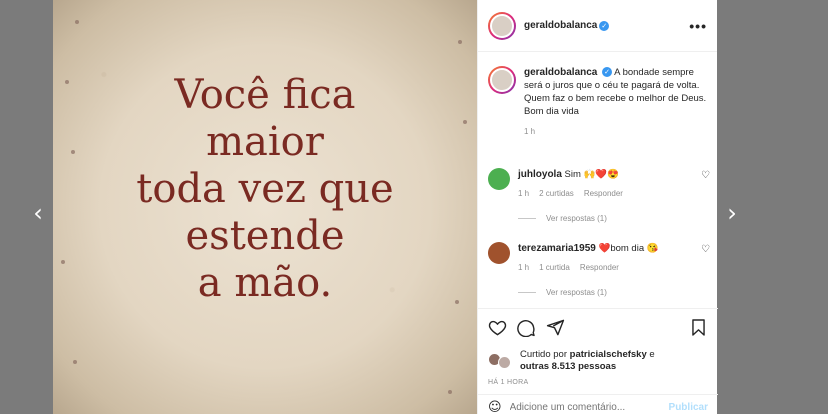  I want to click on header-username: geraldobalanca, so click(560, 25).